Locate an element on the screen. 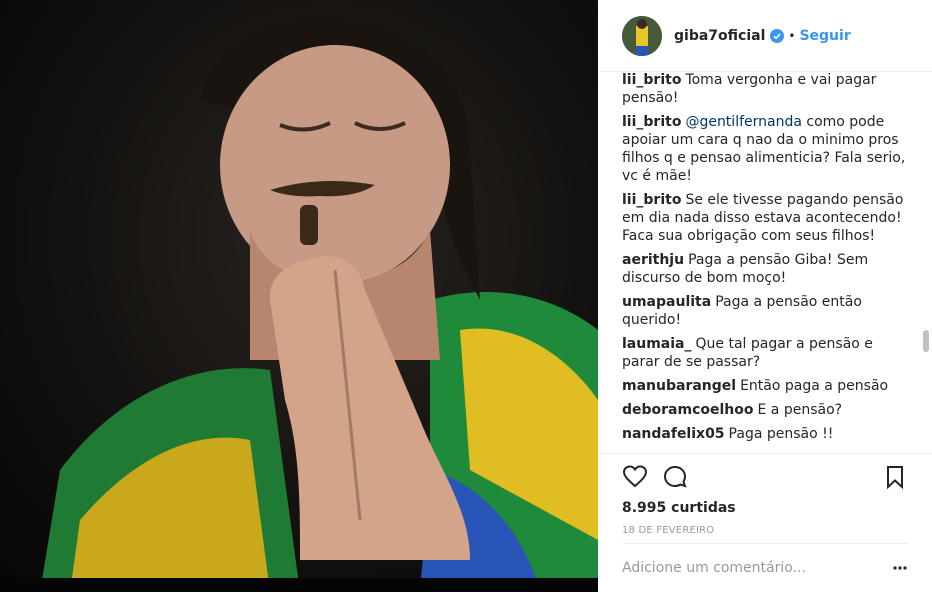 This screenshot has width=932, height=592. comment-item: manubarangel Então paga a pensão is located at coordinates (765, 386).